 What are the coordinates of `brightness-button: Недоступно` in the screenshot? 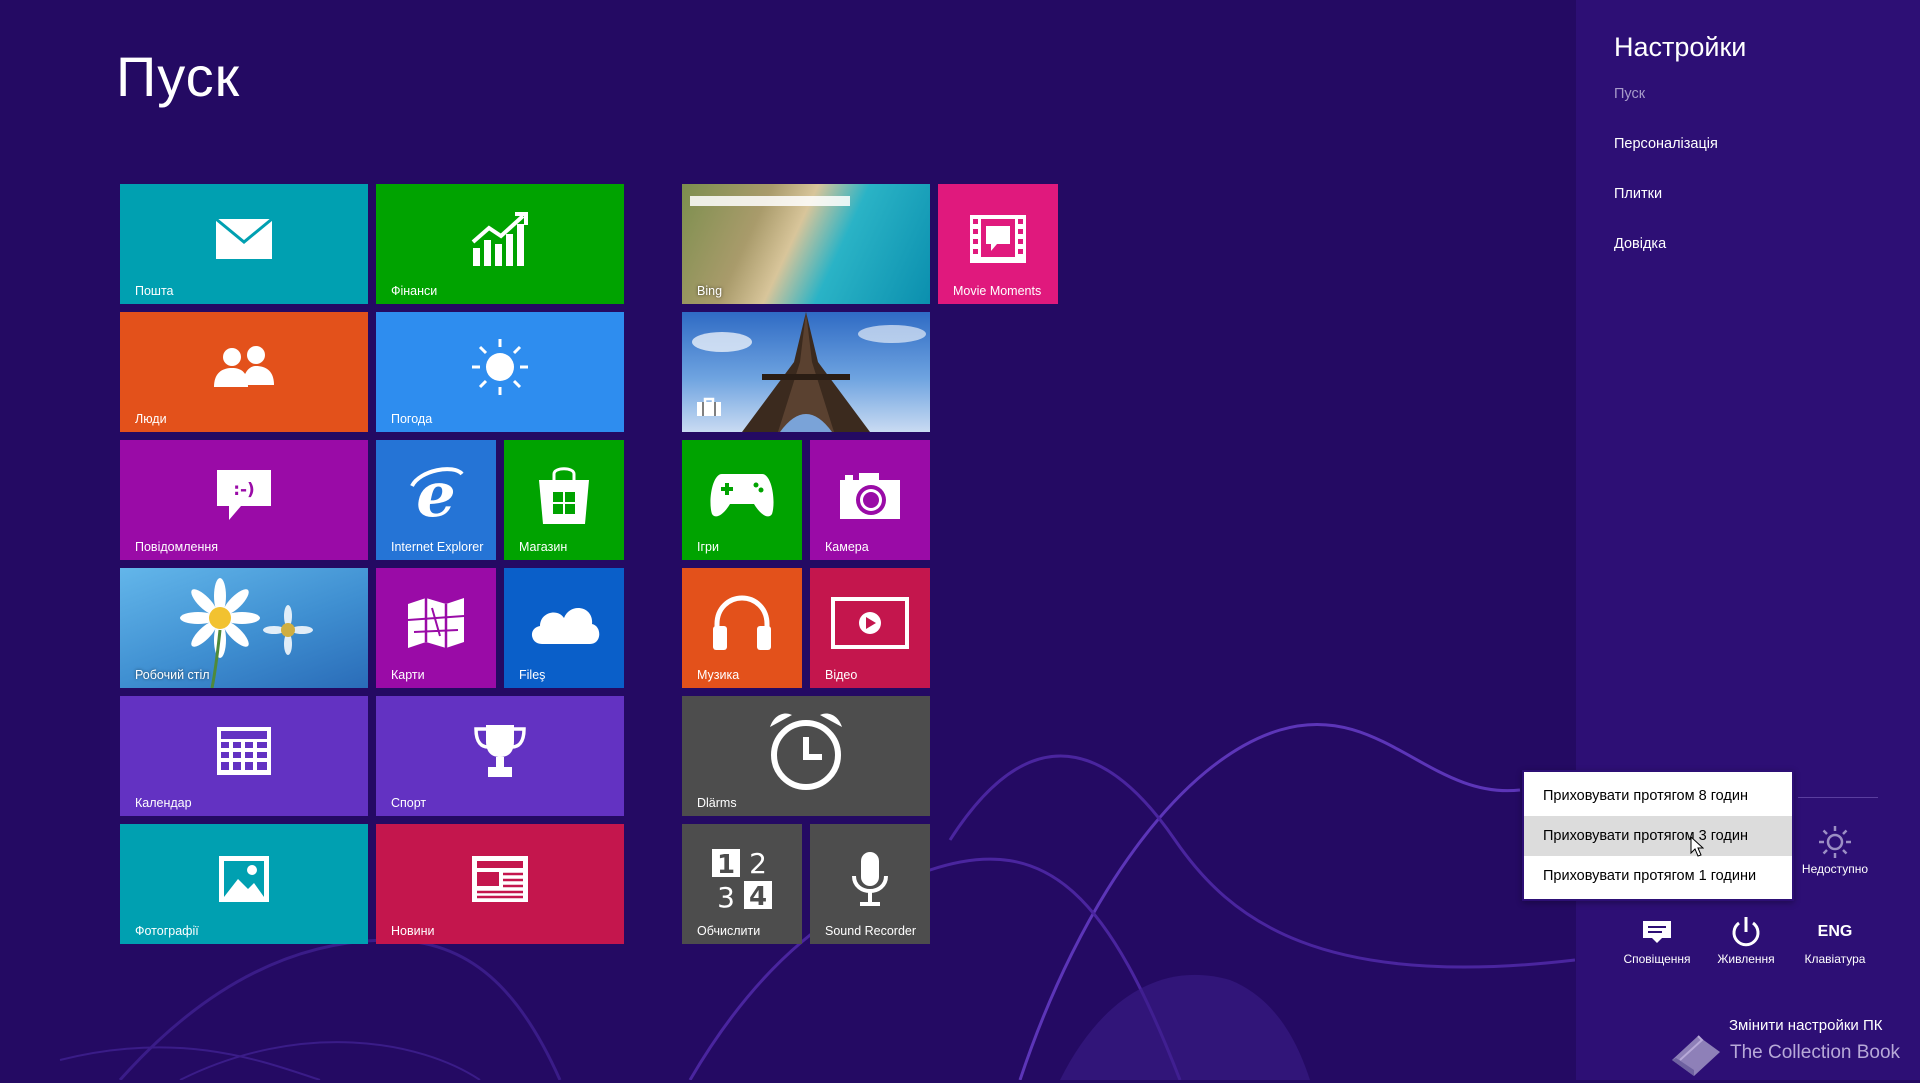 It's located at (1835, 849).